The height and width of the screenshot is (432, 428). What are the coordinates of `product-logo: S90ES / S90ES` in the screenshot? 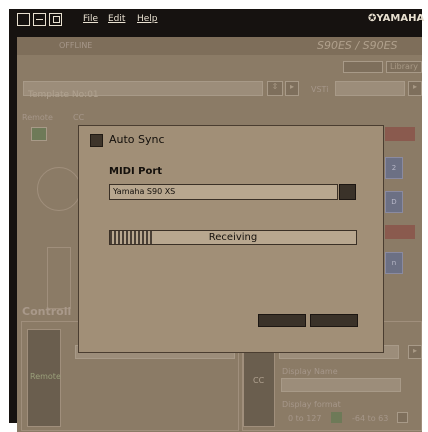 It's located at (357, 45).